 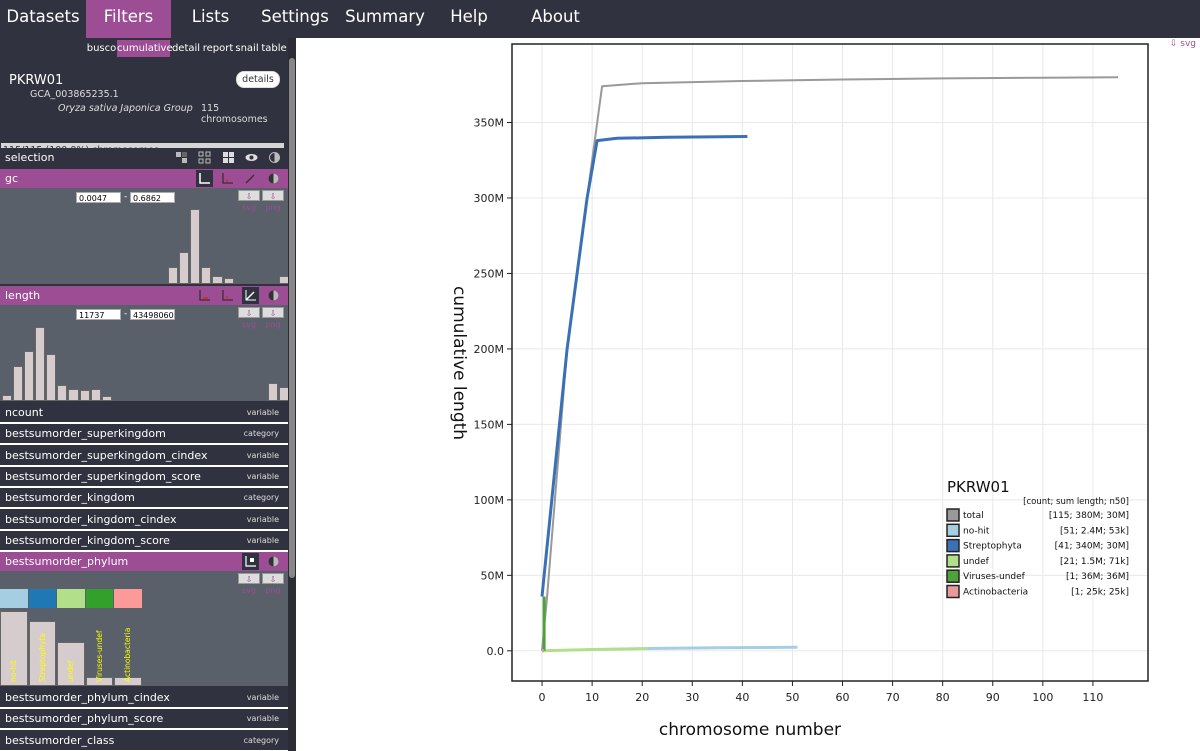 What do you see at coordinates (43, 19) in the screenshot?
I see `nav-tab-datasets: Datasets` at bounding box center [43, 19].